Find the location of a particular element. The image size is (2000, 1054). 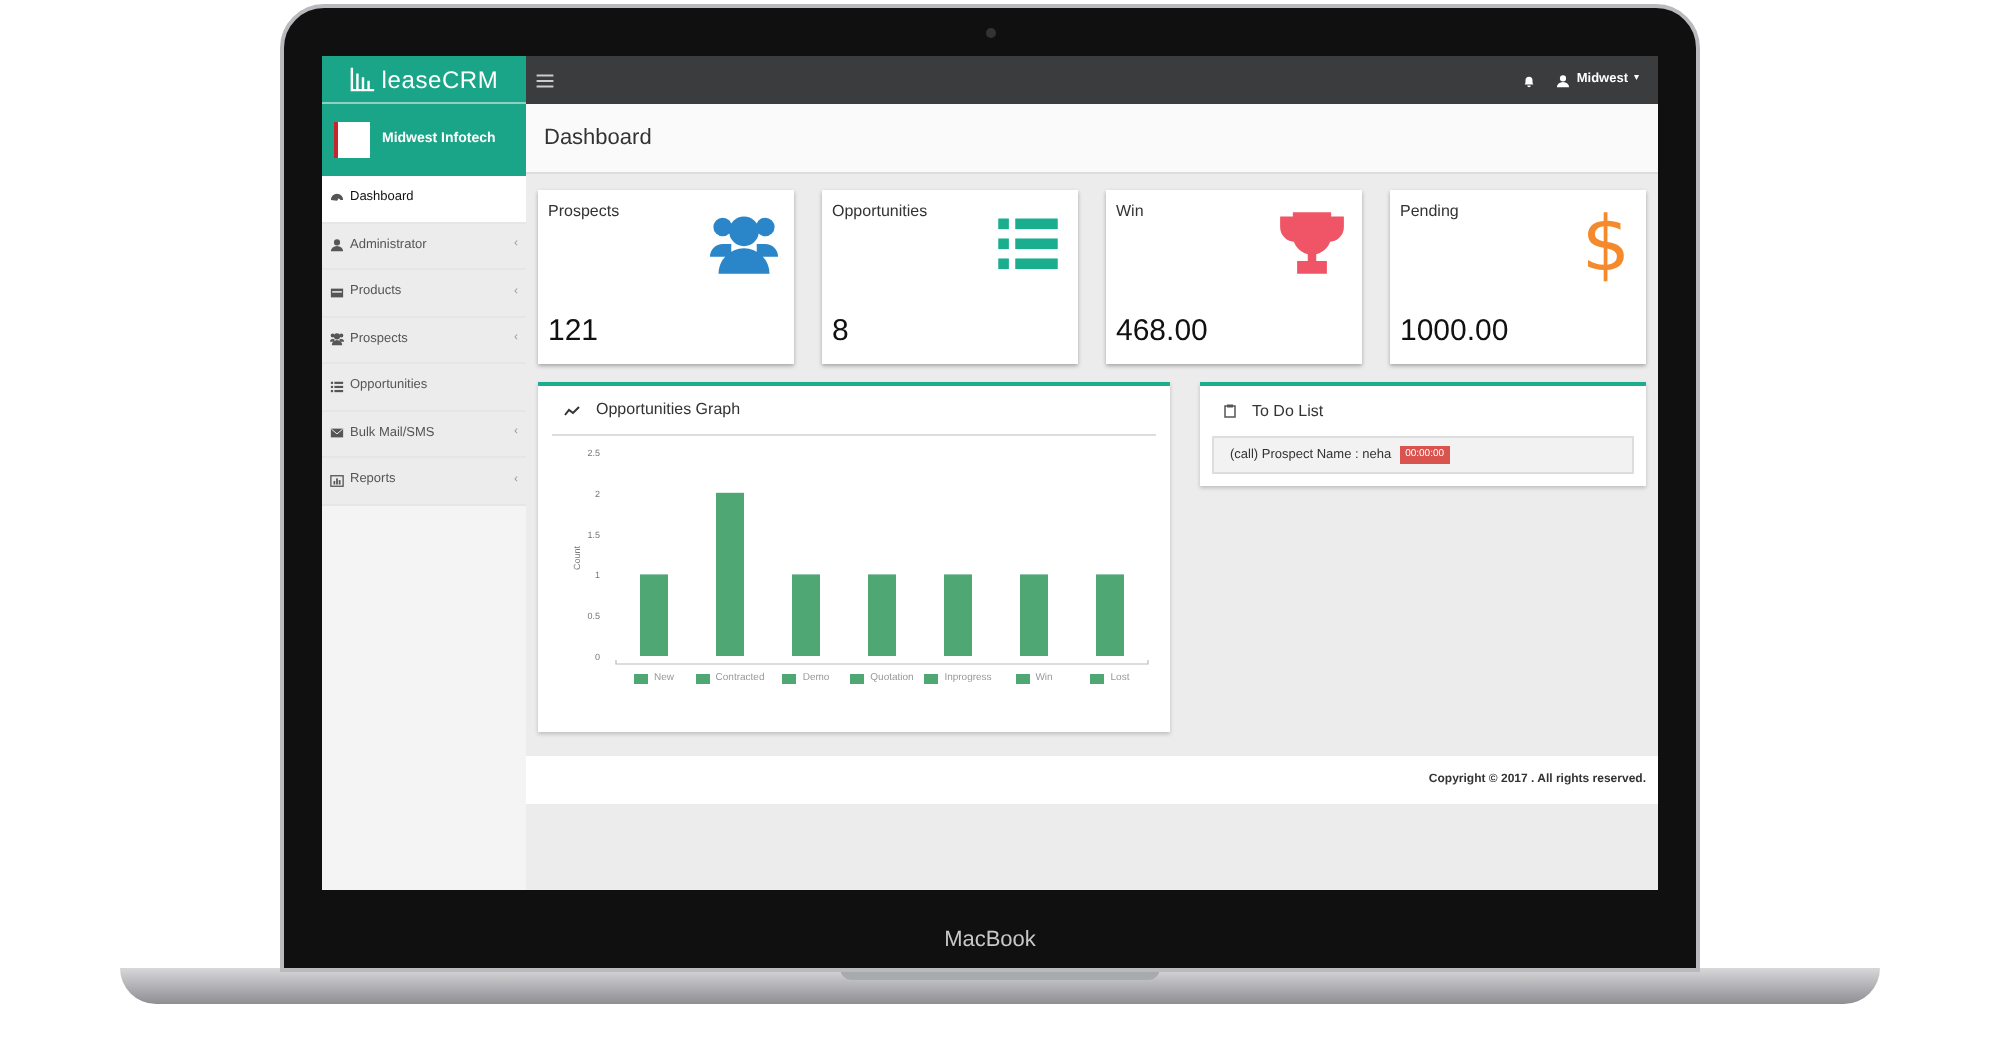

page-title: Dashboard is located at coordinates (598, 138).